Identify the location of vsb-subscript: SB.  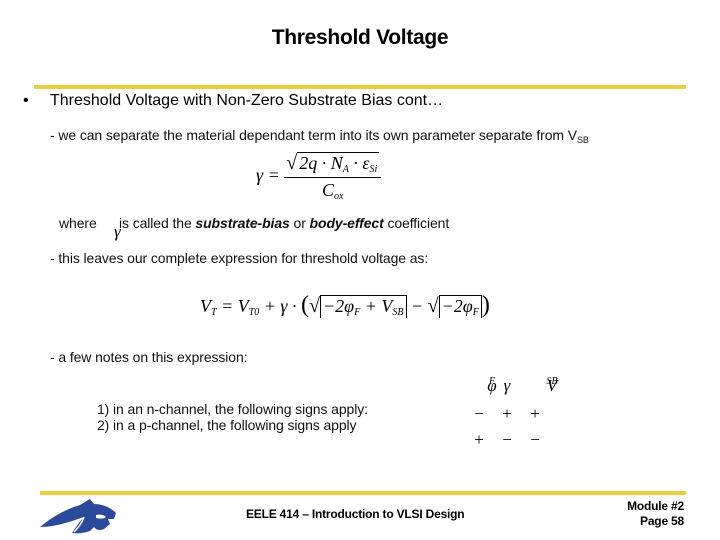
(583, 140).